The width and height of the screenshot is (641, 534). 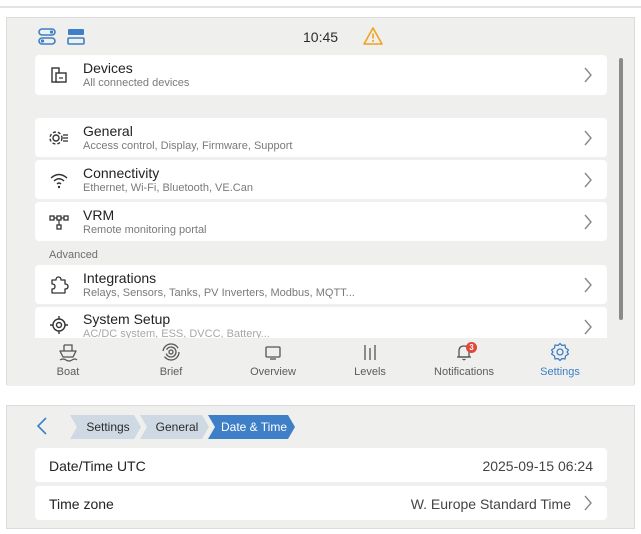 I want to click on connectivity-title: Connectivity, so click(x=121, y=173).